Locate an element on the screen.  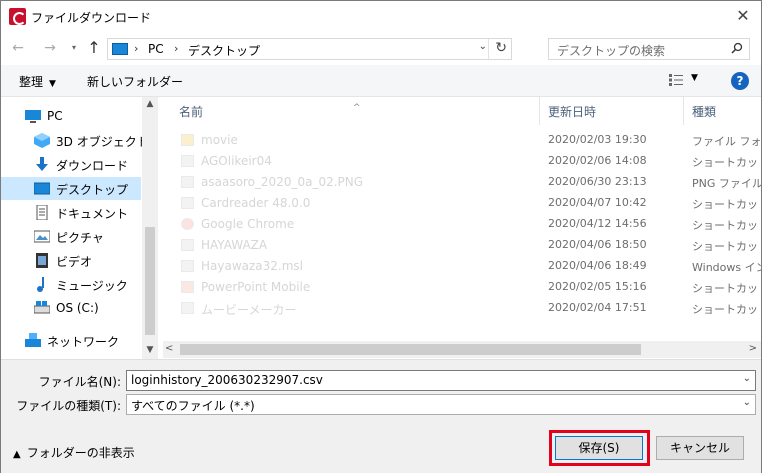
file-name: asaasoro_2020_0a_02.PNG is located at coordinates (282, 182).